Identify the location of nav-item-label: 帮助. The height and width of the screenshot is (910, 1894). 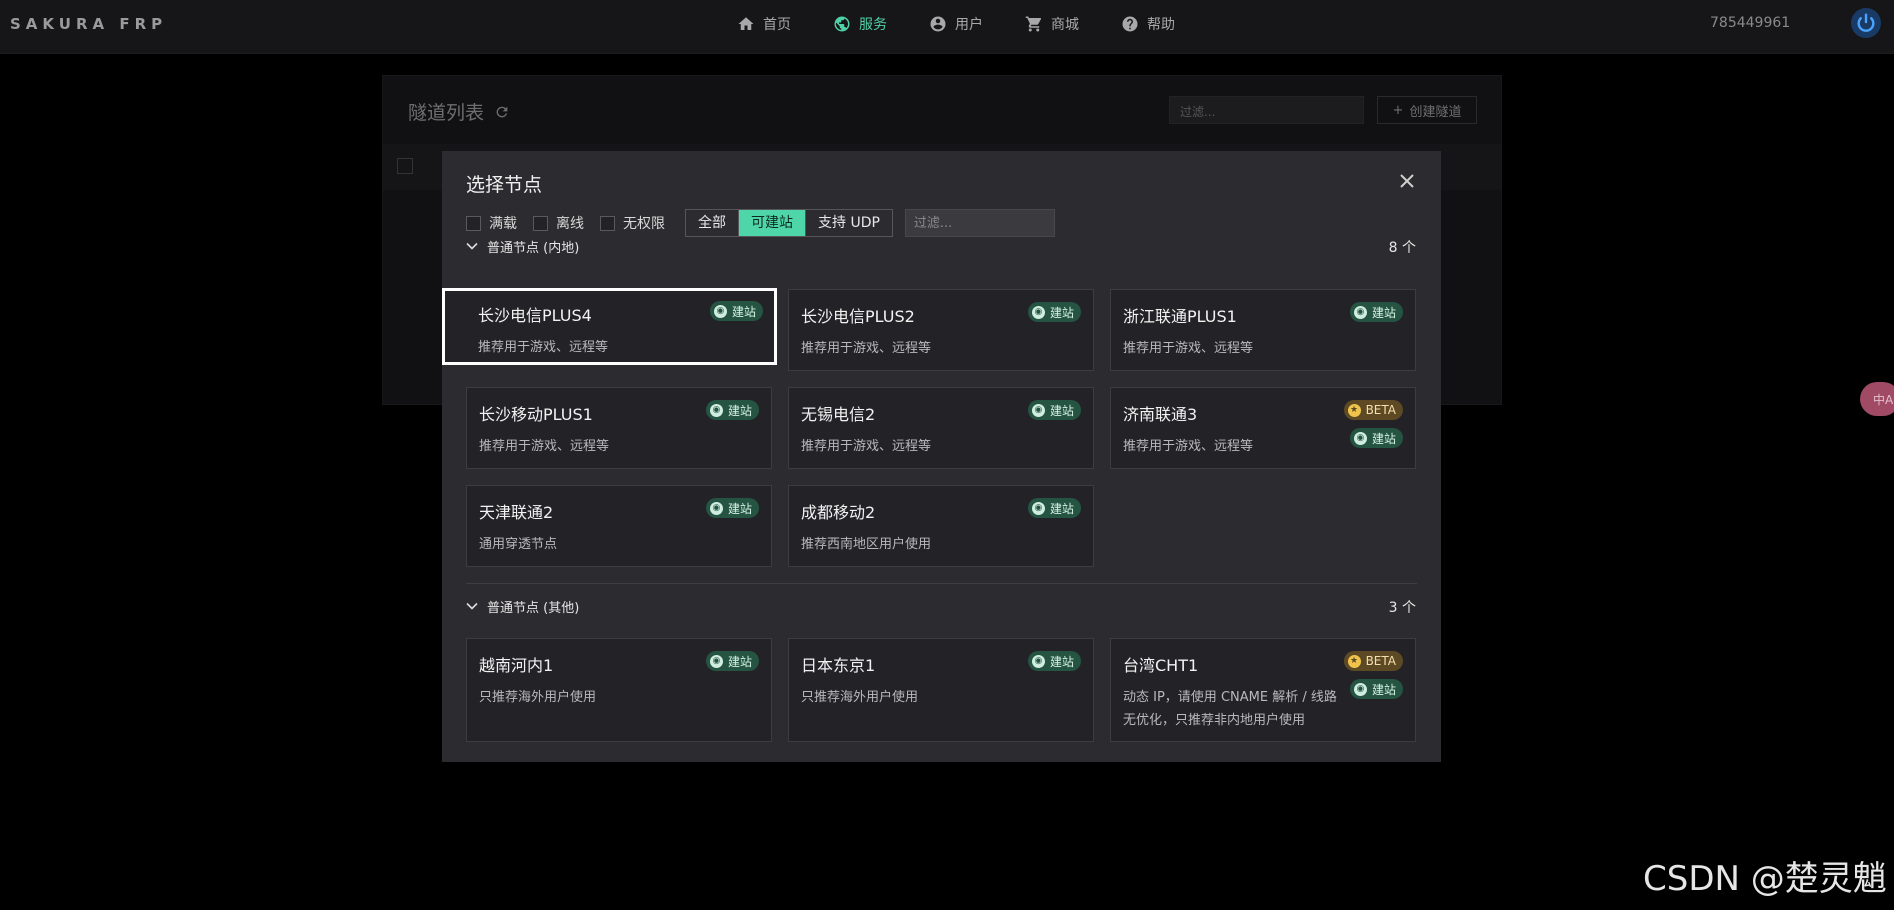
(1161, 25).